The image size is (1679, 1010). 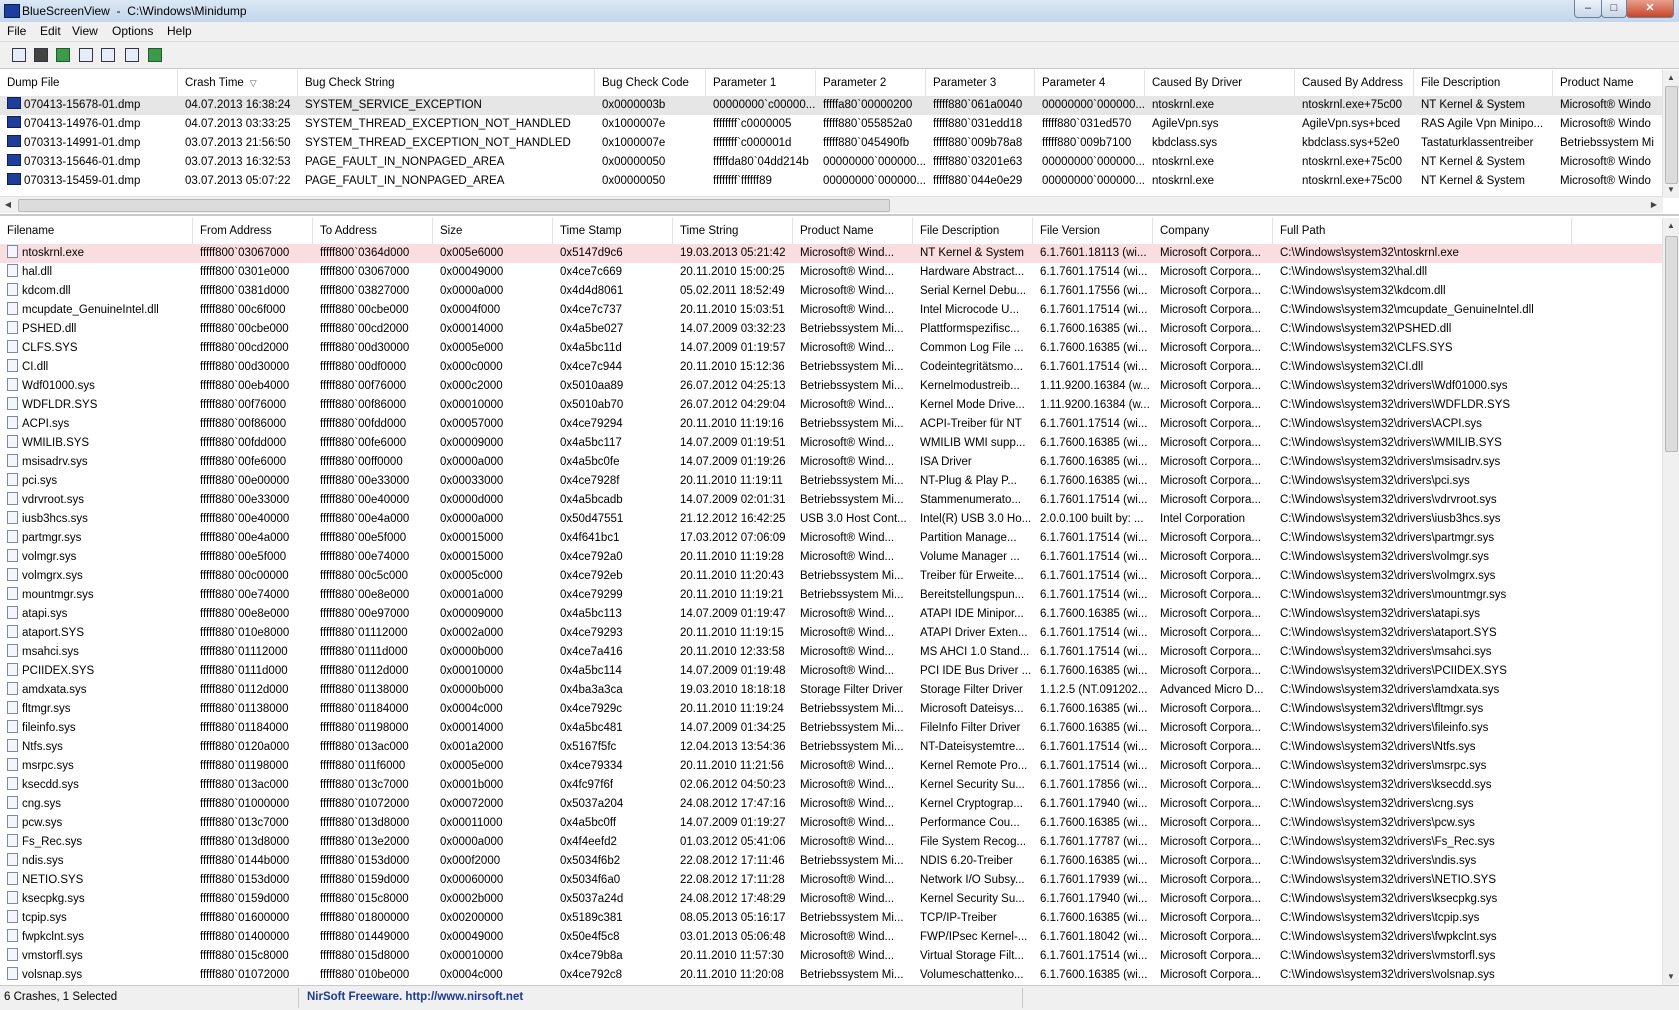 What do you see at coordinates (733, 766) in the screenshot?
I see `cell: 20.11.2010 11:21:56` at bounding box center [733, 766].